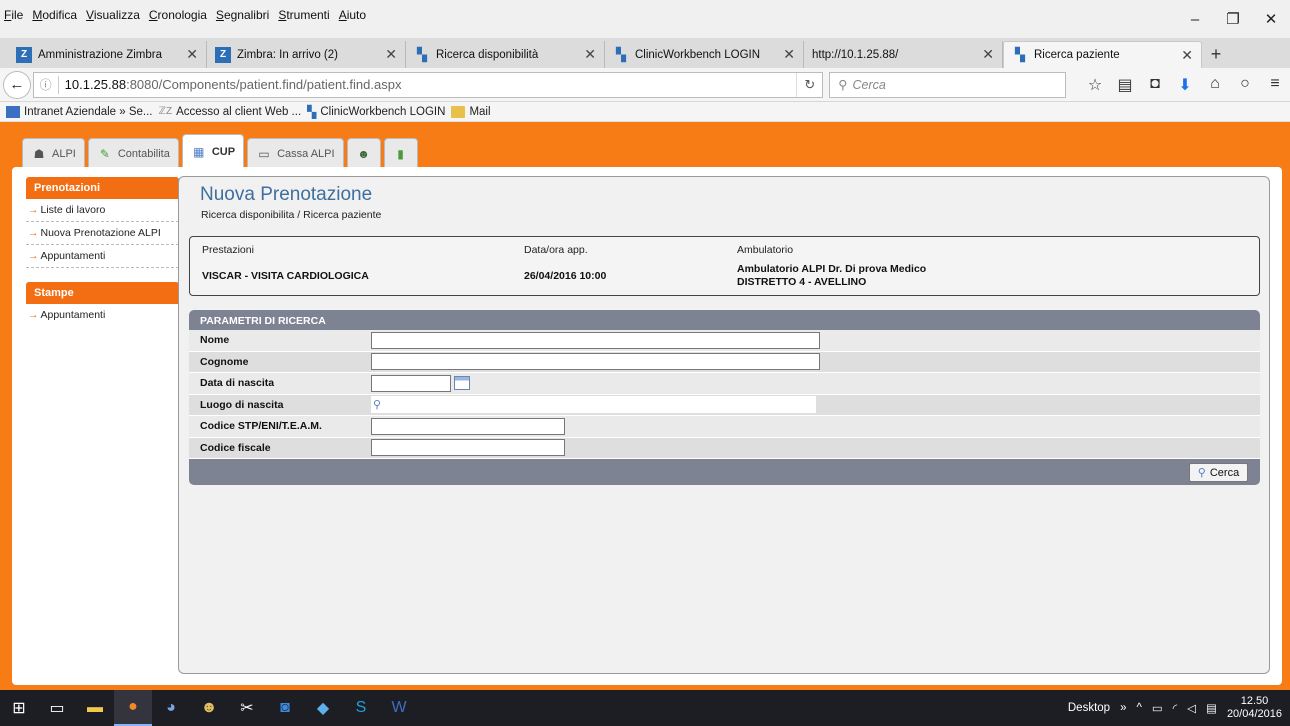  I want to click on menu-cronologia: Cronologia, so click(178, 15).